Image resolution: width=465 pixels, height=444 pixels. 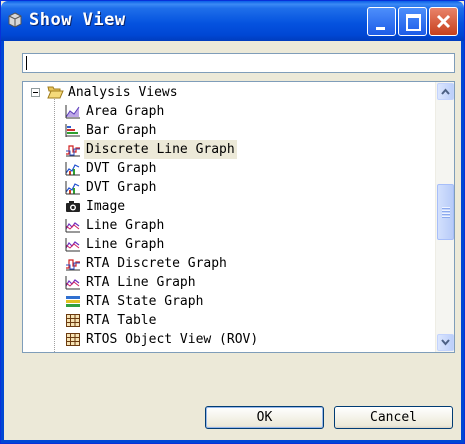 I want to click on tree-item-image: Image, so click(x=245, y=206).